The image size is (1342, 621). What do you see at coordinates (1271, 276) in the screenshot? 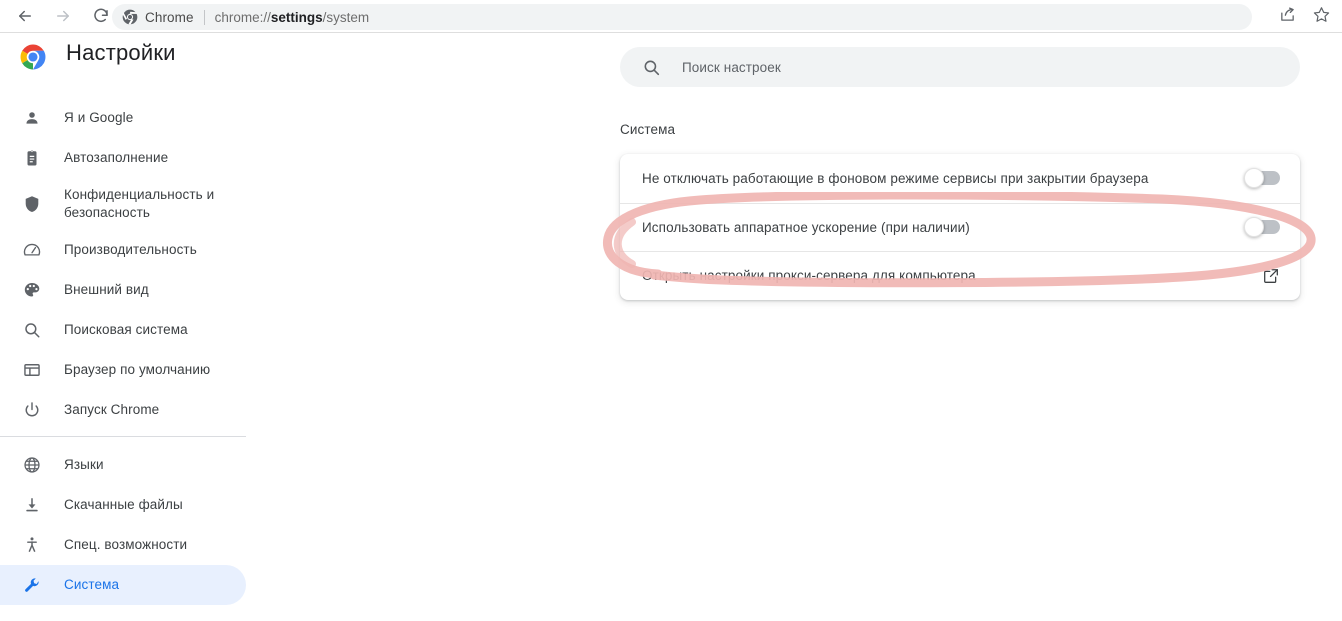
I see `external-link-icon` at bounding box center [1271, 276].